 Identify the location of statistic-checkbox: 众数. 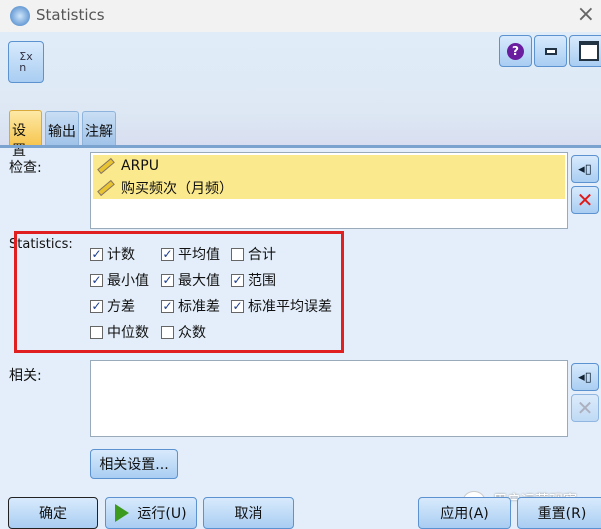
(183, 332).